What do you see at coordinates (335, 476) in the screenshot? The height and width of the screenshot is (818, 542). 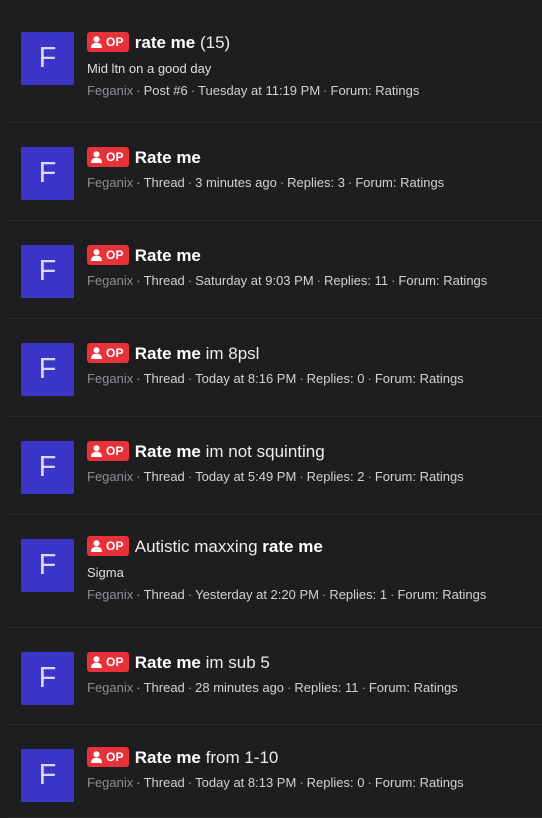 I see `reply-count: Replies: 2` at bounding box center [335, 476].